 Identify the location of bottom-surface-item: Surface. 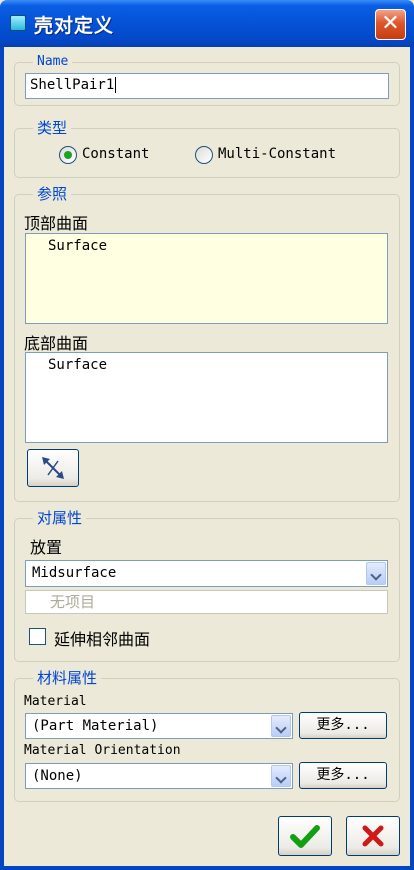
(77, 365).